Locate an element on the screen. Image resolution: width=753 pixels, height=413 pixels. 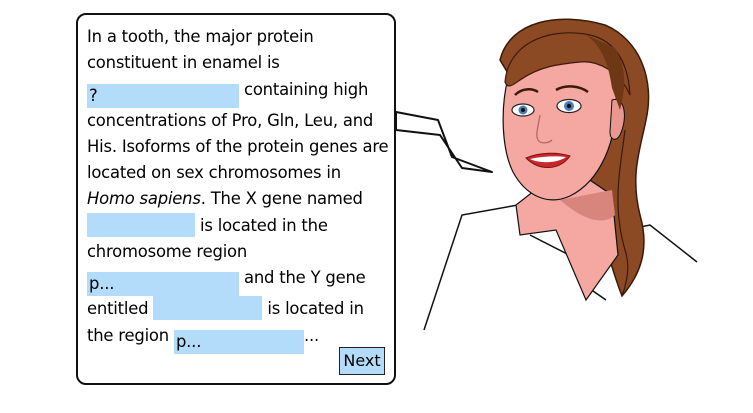
passage-text: His. Isoforms of the protein genes are is located at coordinates (238, 146).